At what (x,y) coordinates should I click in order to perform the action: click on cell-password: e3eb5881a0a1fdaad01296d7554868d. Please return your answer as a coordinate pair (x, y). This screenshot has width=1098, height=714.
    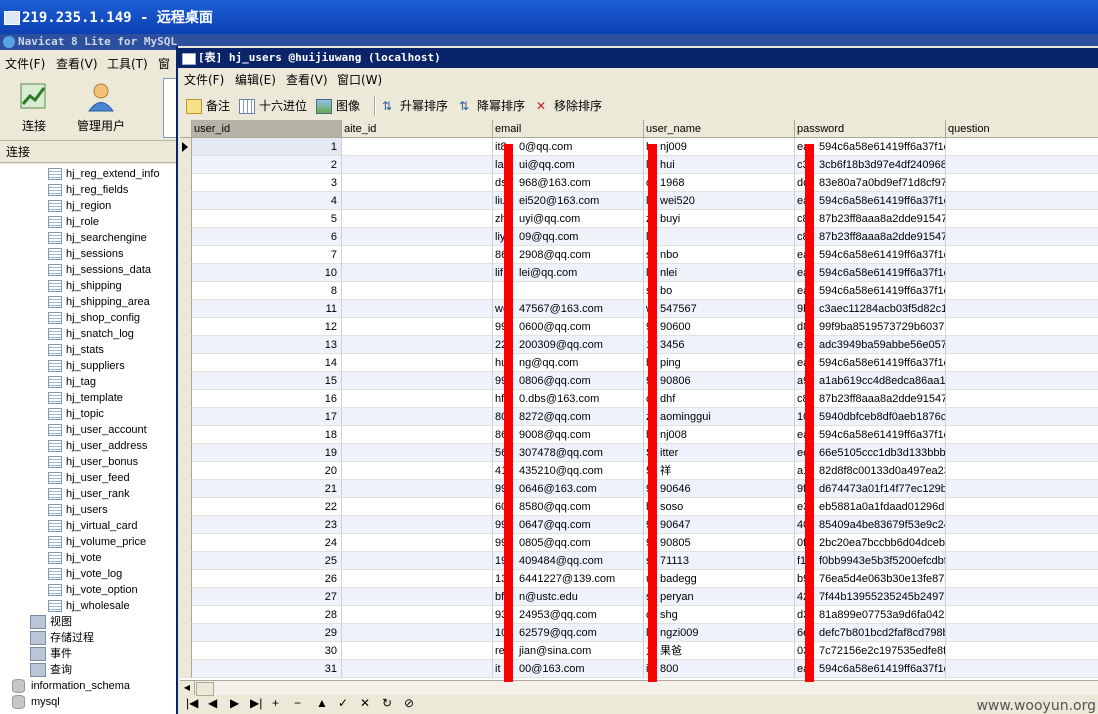
    Looking at the image, I should click on (870, 507).